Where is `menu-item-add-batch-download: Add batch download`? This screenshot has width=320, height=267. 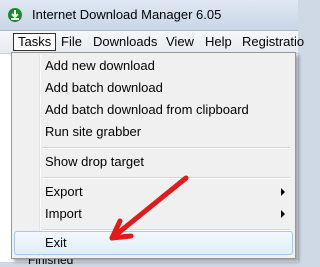 menu-item-add-batch-download: Add batch download is located at coordinates (104, 88).